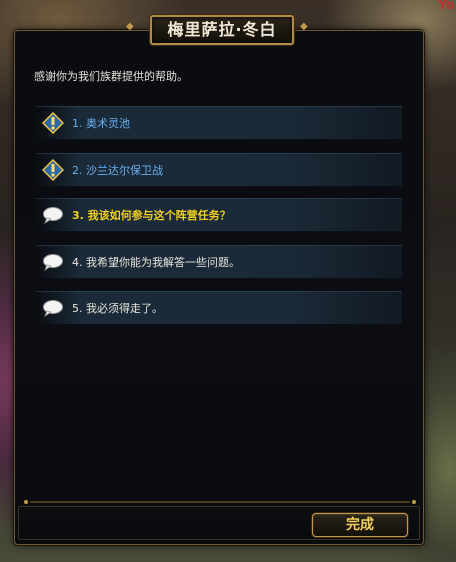 The image size is (456, 562). I want to click on dialog-option-label: 4. 我希望你能为我解答一些问题。, so click(156, 262).